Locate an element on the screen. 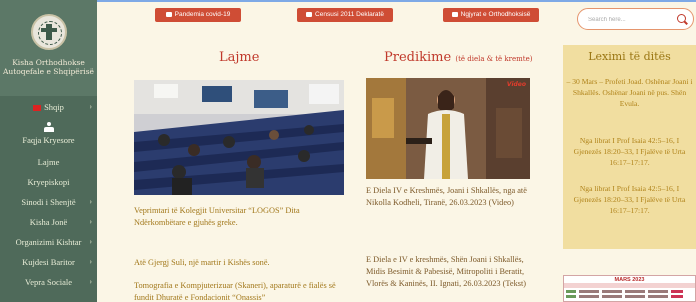  search-icon is located at coordinates (681, 18).